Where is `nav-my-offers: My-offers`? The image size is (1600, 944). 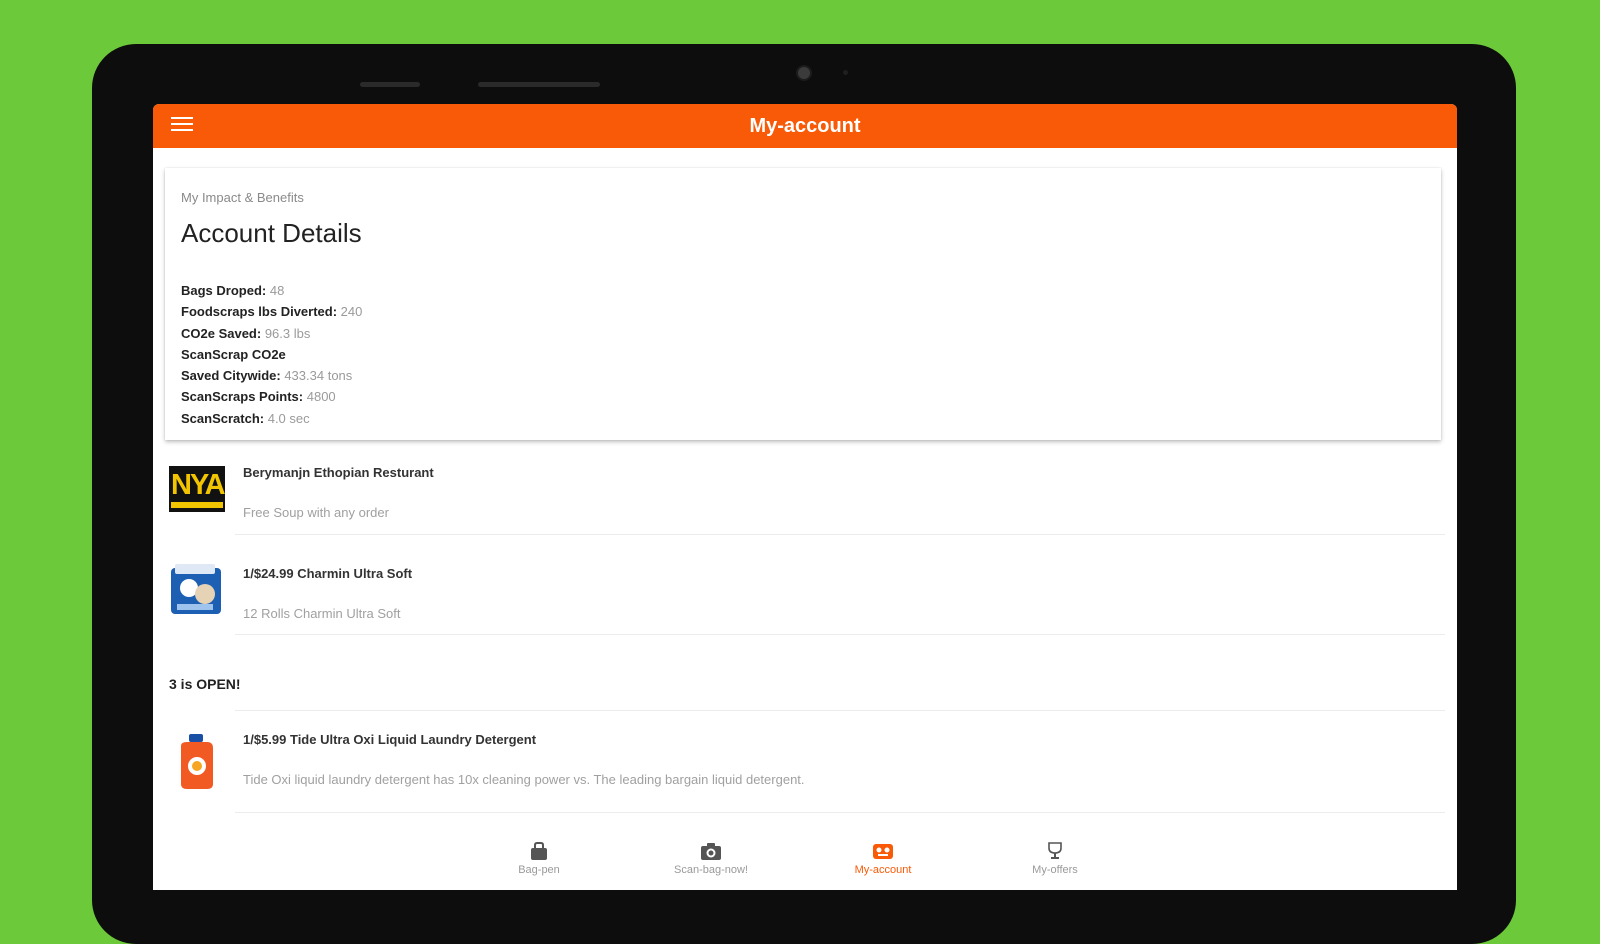
nav-my-offers: My-offers is located at coordinates (1055, 858).